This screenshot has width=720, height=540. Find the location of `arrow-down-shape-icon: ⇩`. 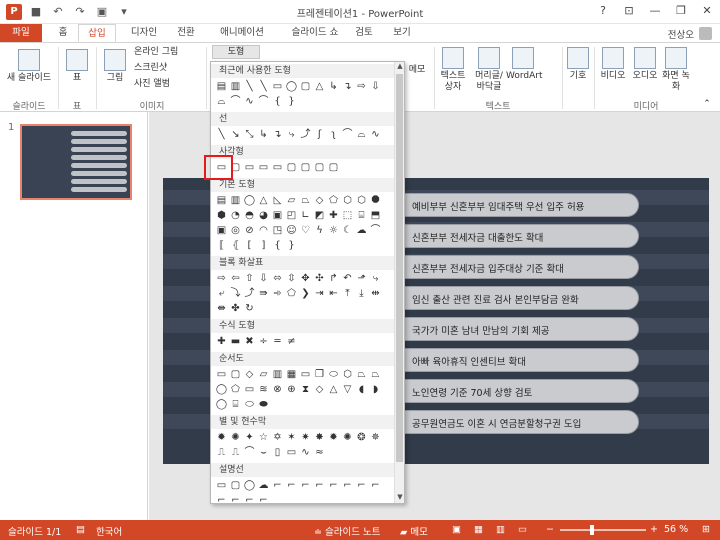

arrow-down-shape-icon: ⇩ is located at coordinates (375, 86).